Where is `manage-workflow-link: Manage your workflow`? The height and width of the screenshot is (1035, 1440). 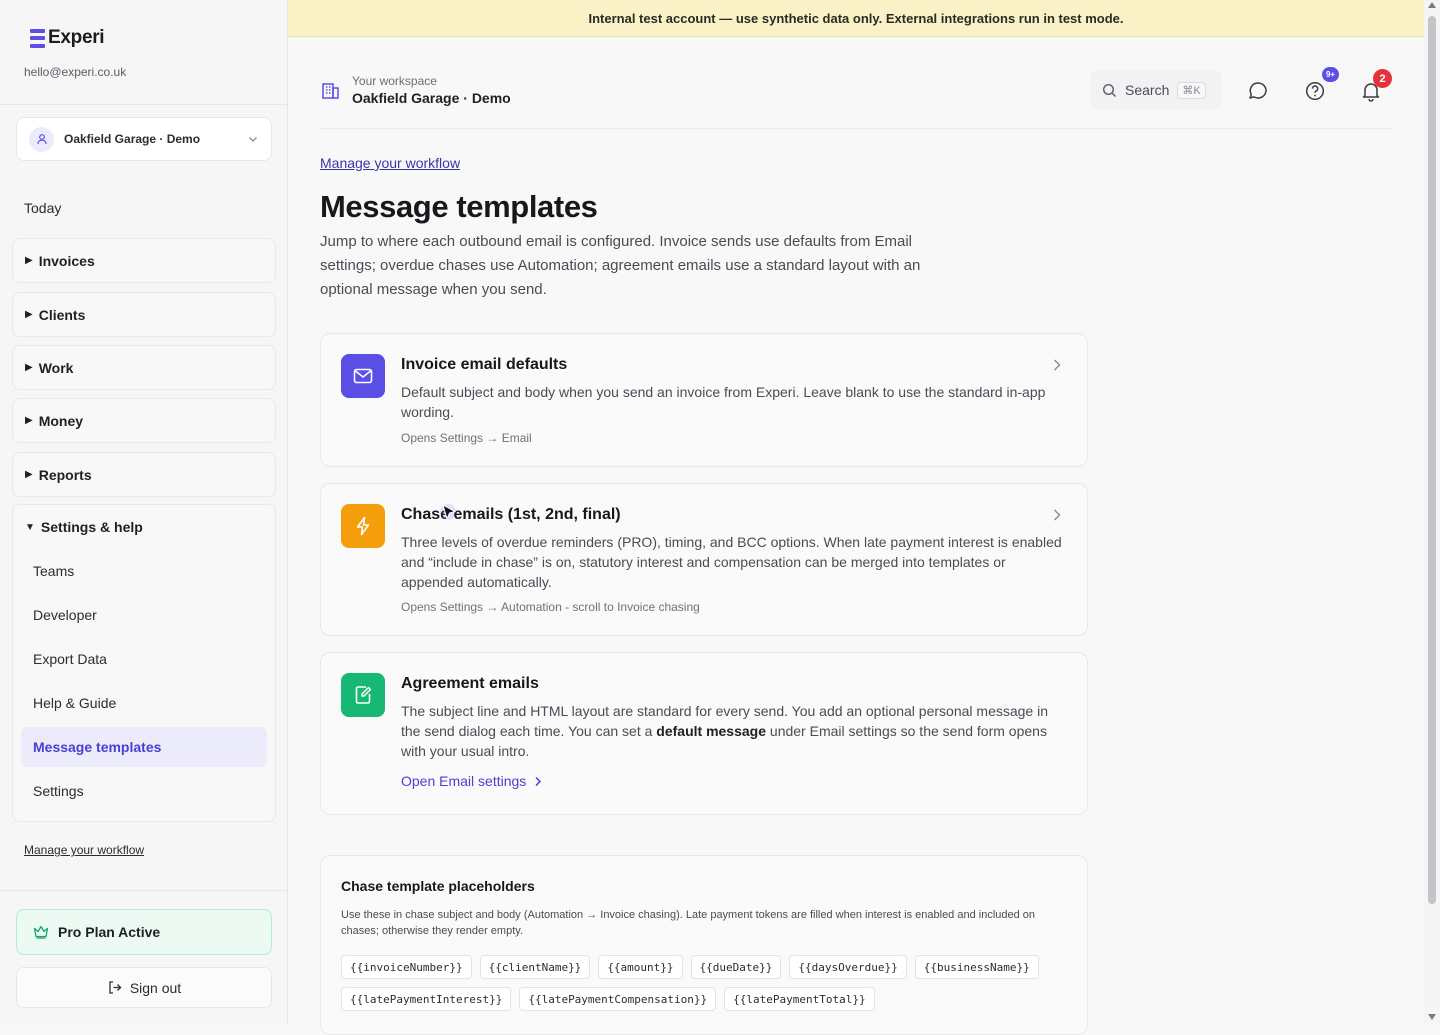 manage-workflow-link: Manage your workflow is located at coordinates (84, 850).